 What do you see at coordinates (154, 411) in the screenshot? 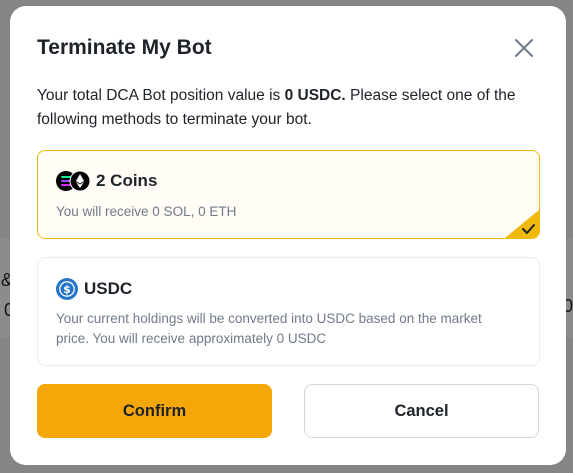
I see `confirm-button: Confirm` at bounding box center [154, 411].